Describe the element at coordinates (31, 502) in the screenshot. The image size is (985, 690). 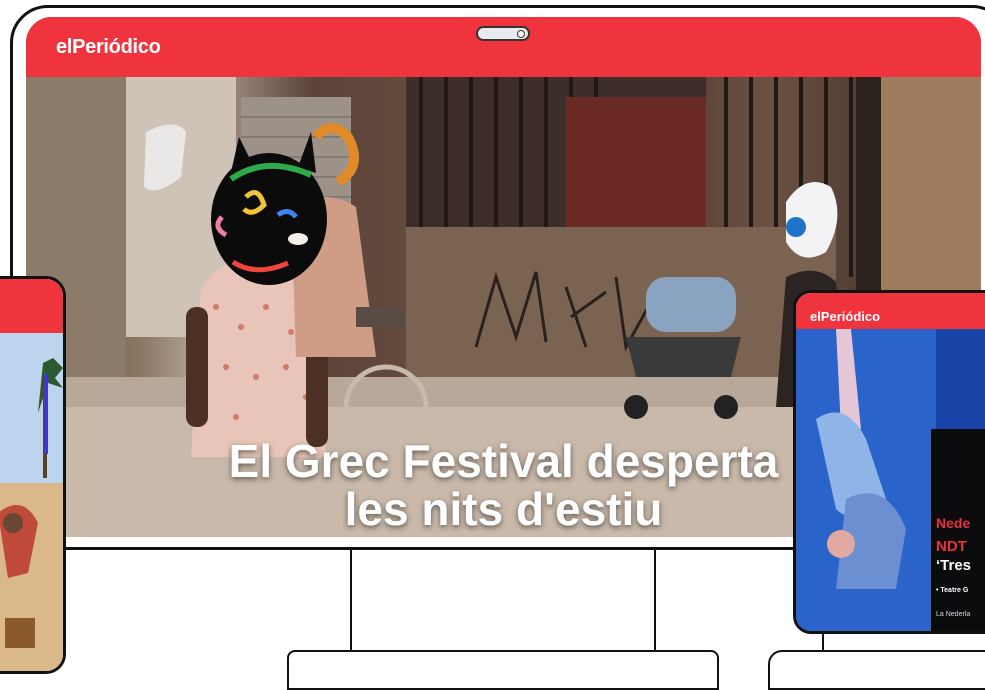
I see `phone-hero-image` at that location.